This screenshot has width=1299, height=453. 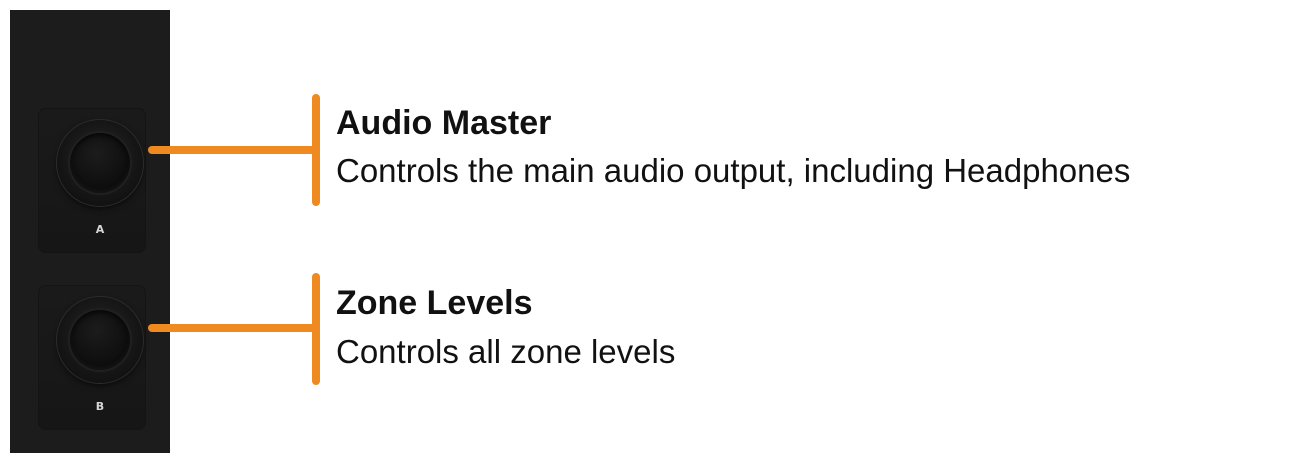 I want to click on knob-b-cap, so click(x=100, y=340).